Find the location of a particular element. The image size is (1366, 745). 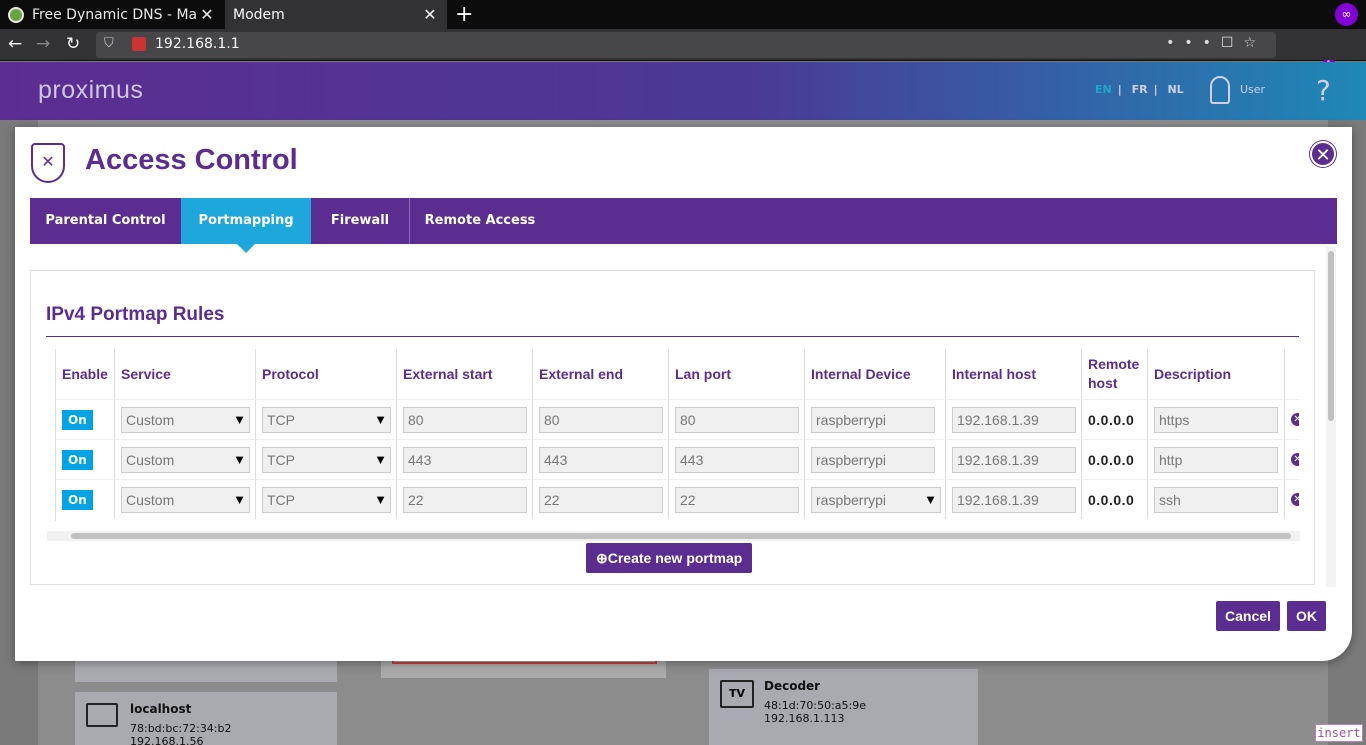

device-name: Decoder is located at coordinates (792, 686).